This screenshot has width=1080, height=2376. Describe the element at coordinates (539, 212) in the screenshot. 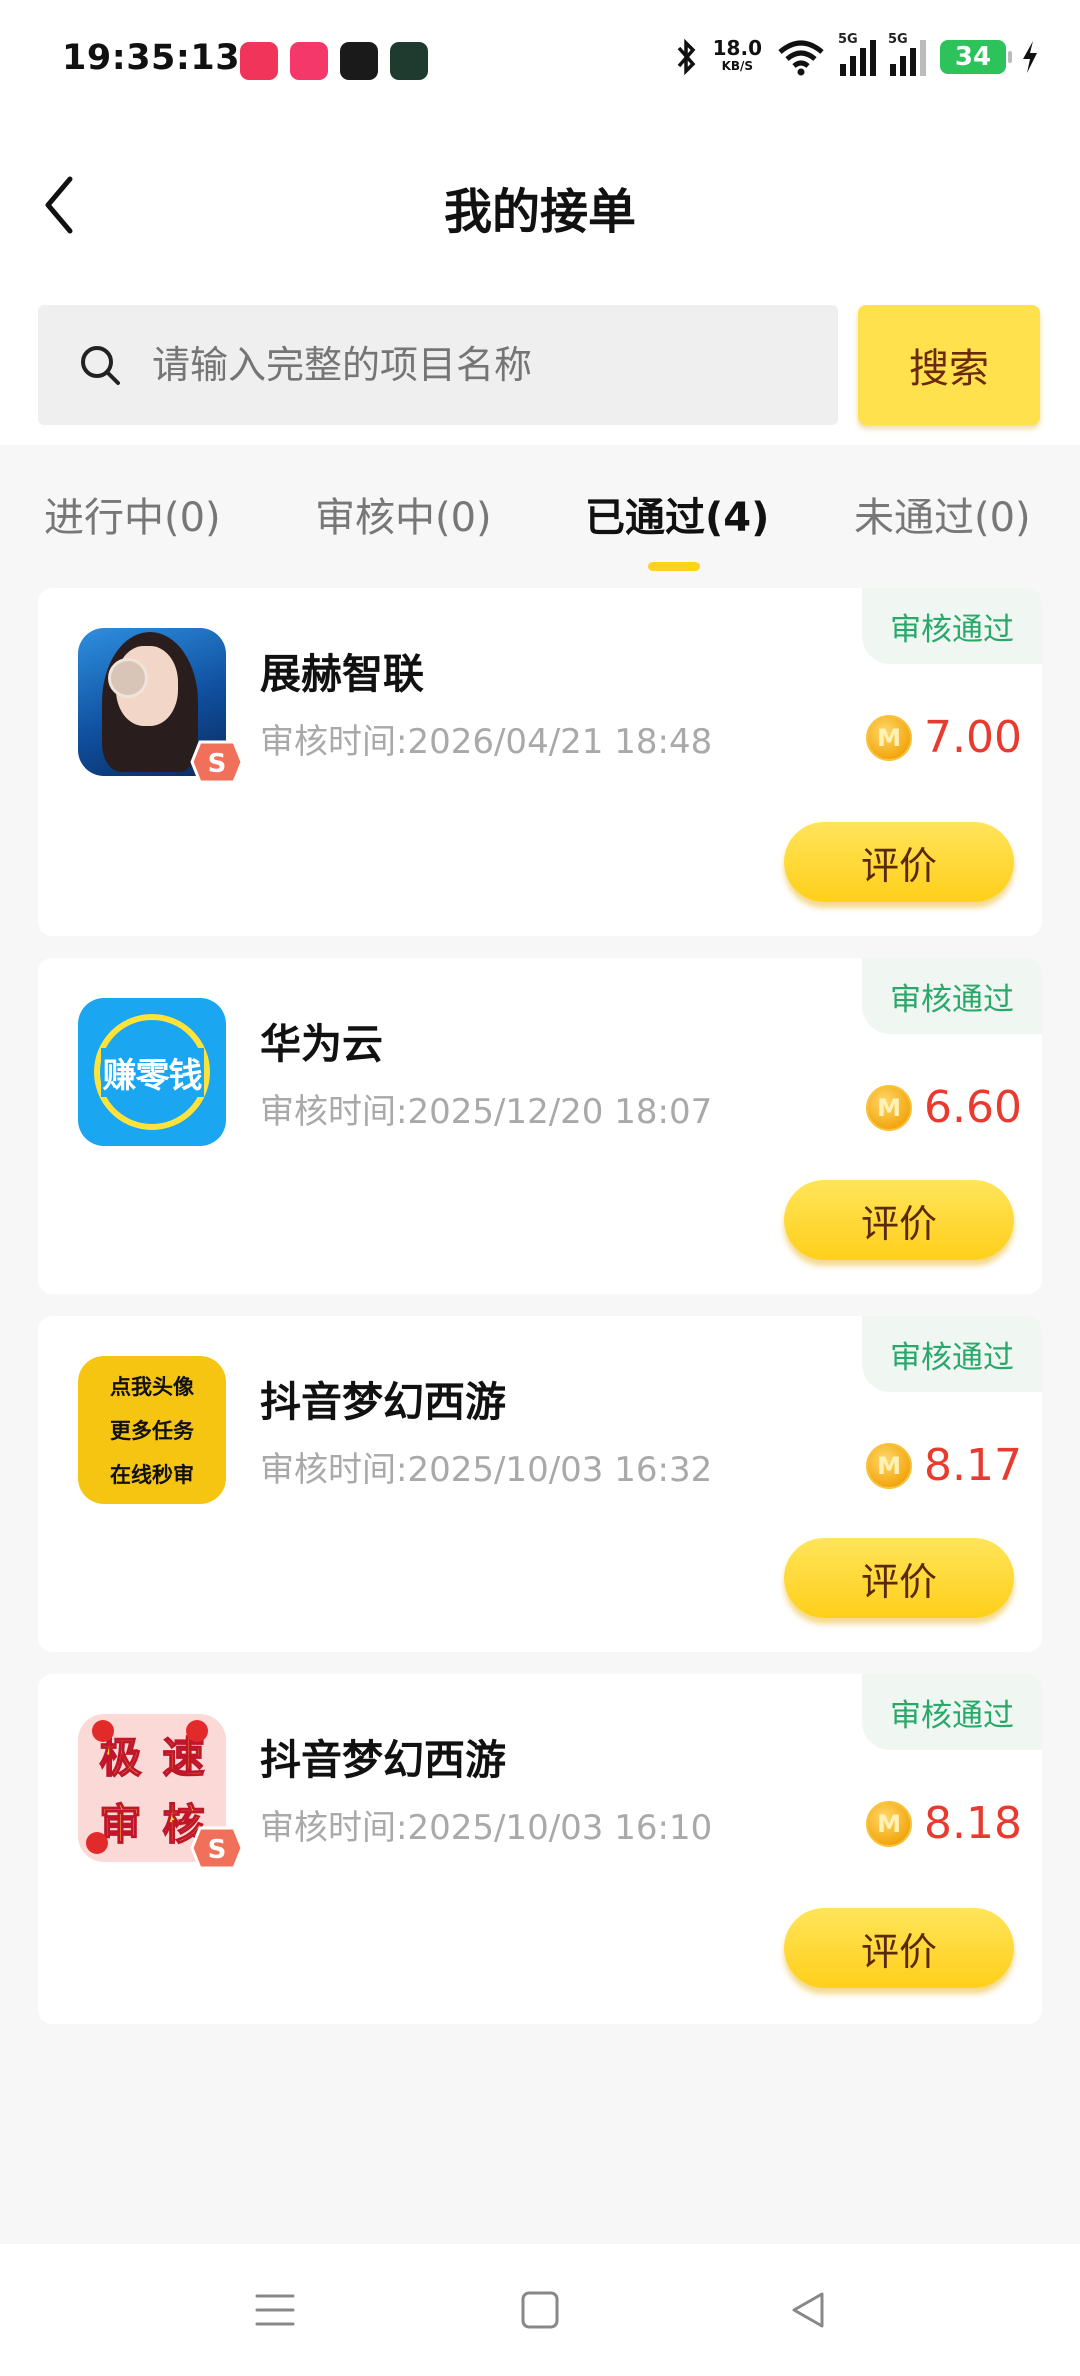

I see `page-title: 我的接单` at that location.